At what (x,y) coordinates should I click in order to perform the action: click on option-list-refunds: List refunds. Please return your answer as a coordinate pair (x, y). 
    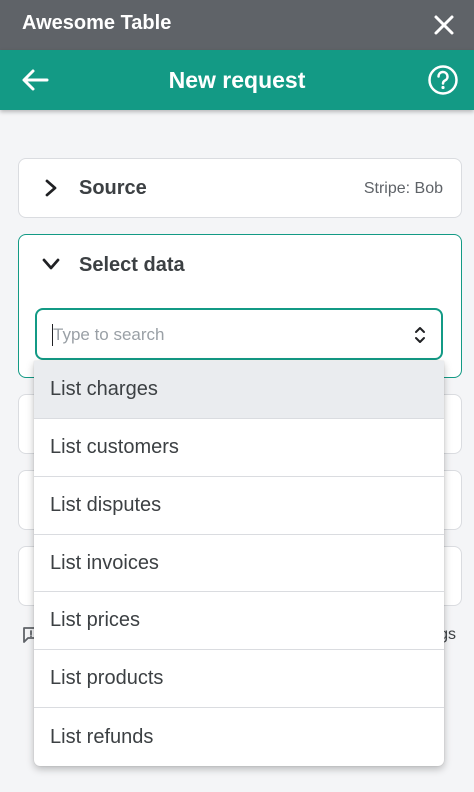
    Looking at the image, I should click on (239, 737).